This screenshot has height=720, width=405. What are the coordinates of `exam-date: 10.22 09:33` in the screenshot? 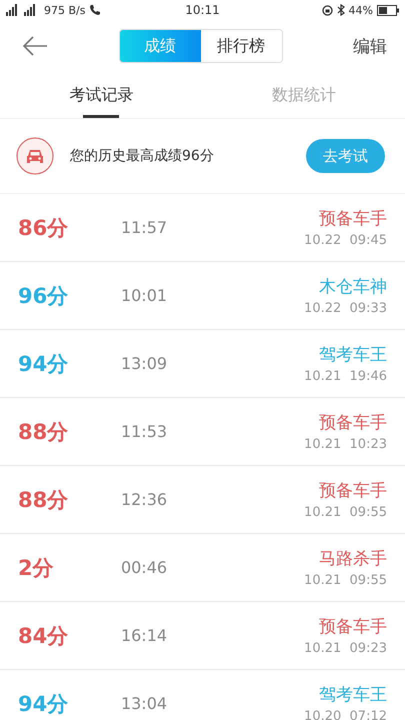 It's located at (345, 308).